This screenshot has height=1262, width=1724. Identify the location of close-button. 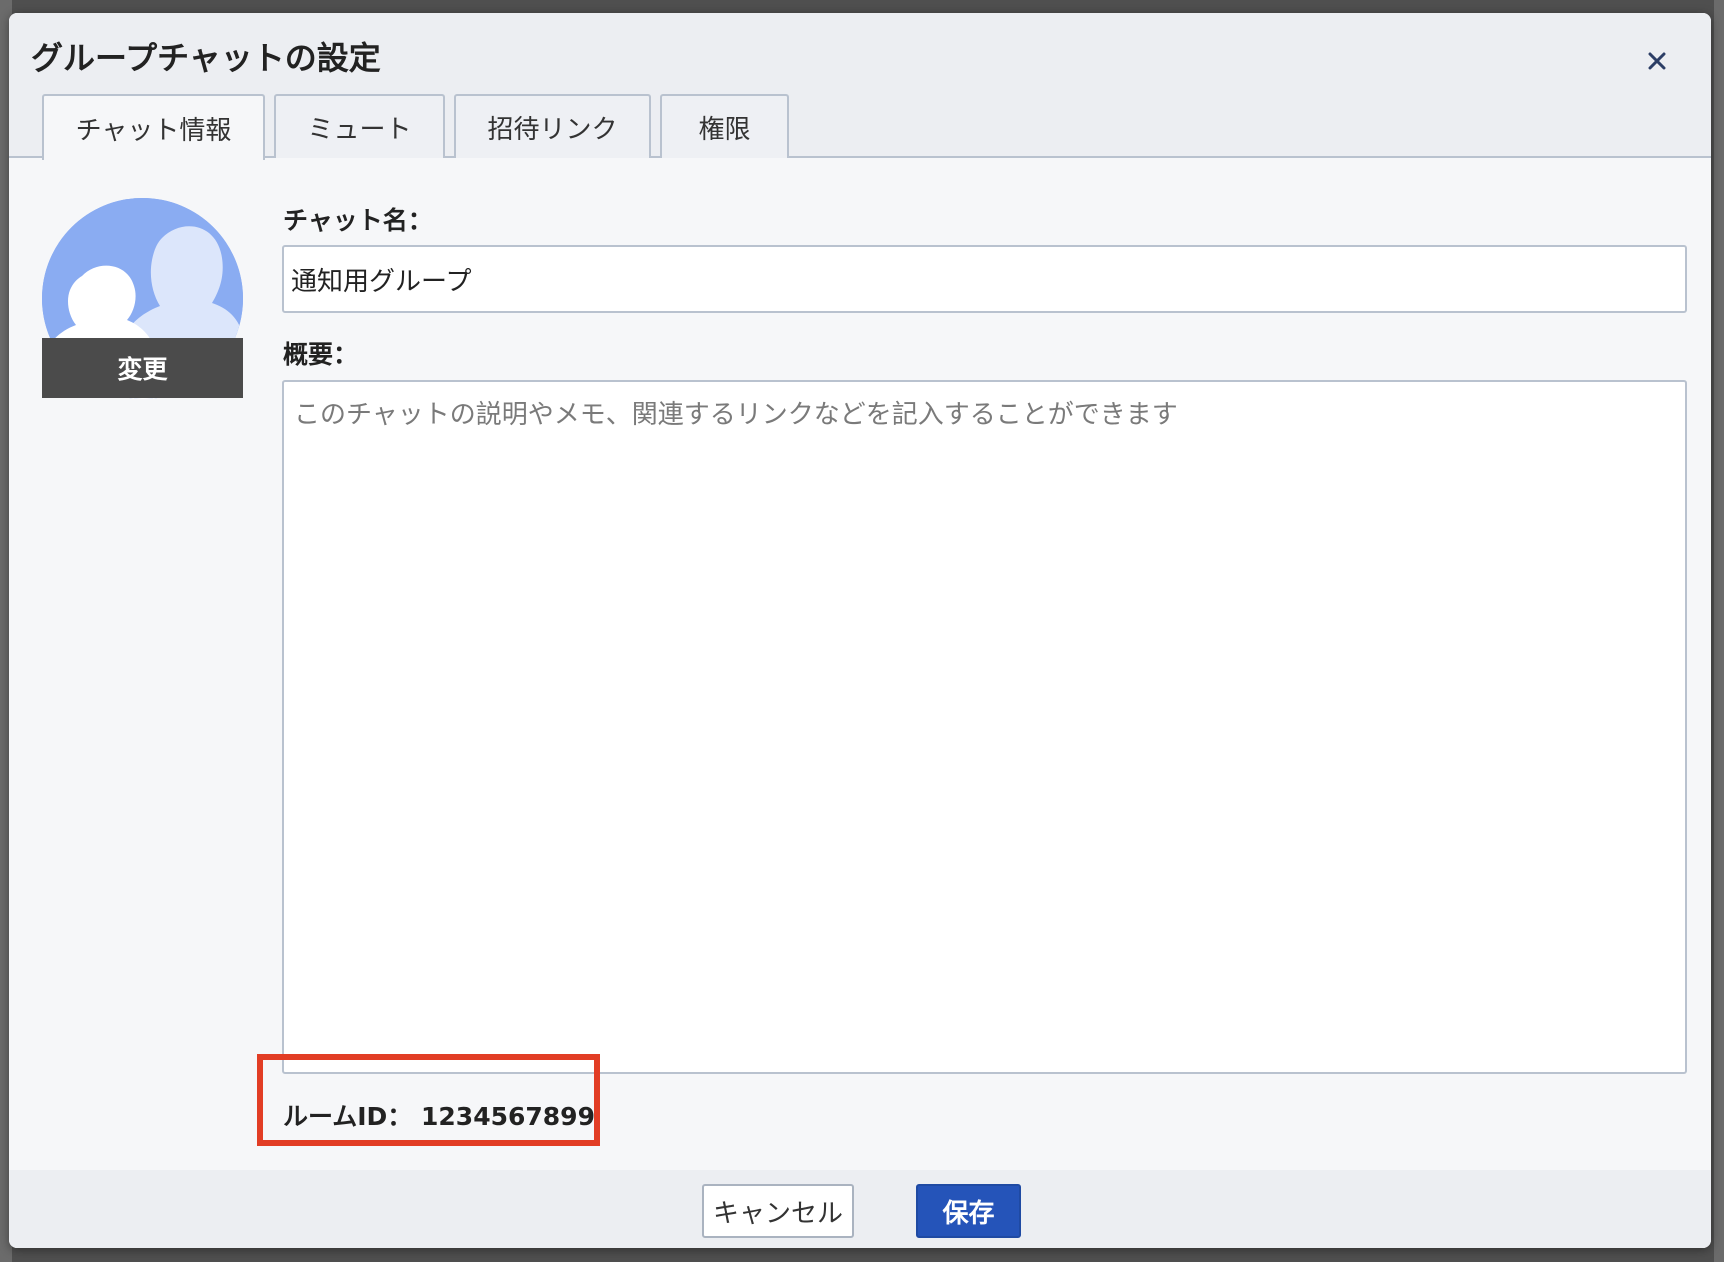
(1657, 61).